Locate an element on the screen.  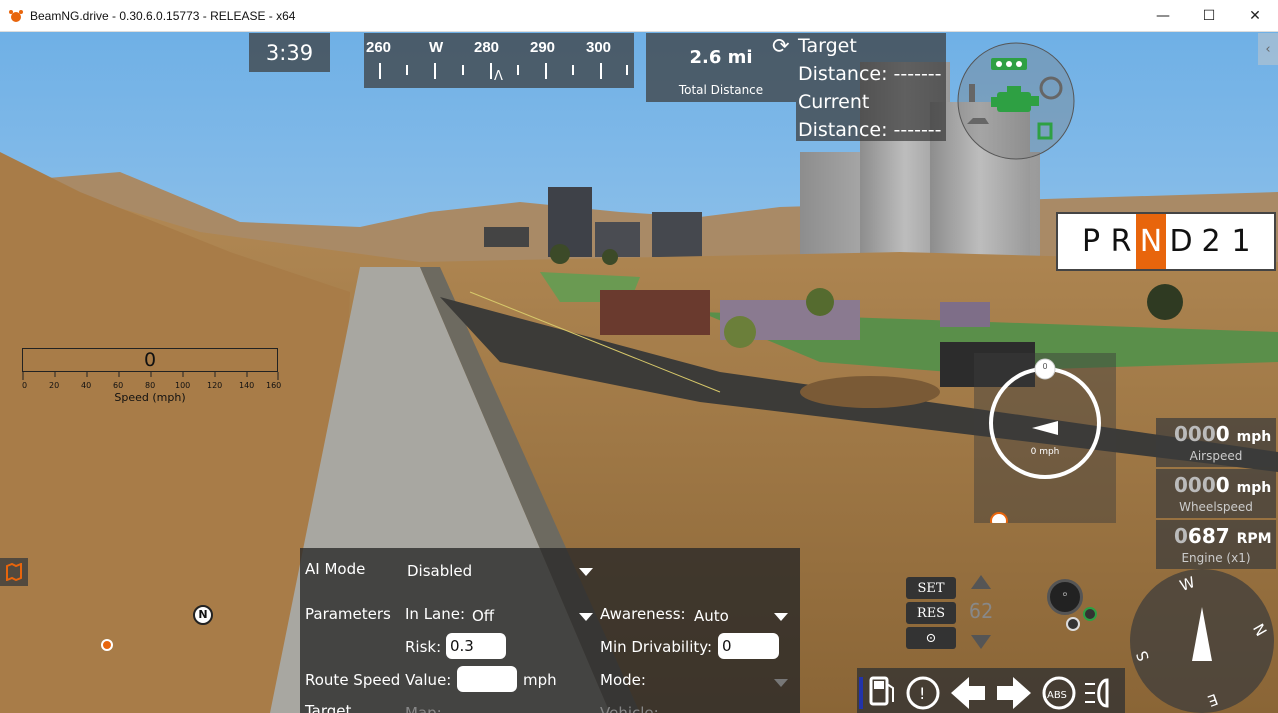
beamng-logo-icon is located at coordinates (16, 16).